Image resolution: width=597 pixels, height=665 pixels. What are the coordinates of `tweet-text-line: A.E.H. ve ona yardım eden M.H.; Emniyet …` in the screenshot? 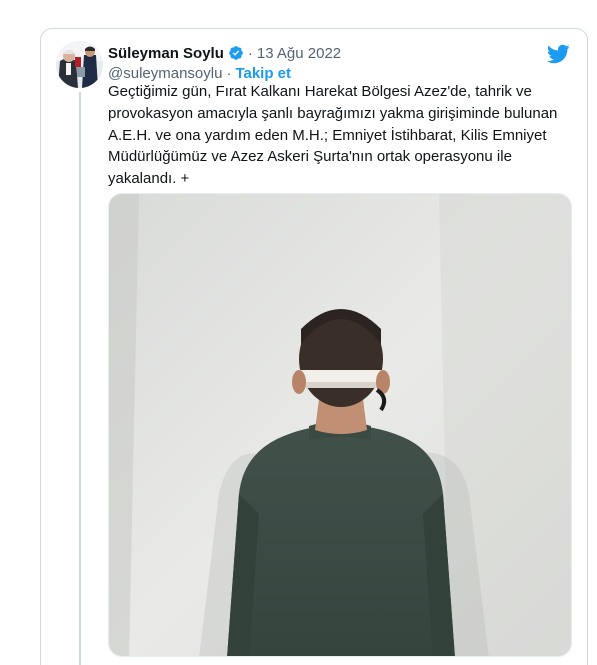 It's located at (327, 135).